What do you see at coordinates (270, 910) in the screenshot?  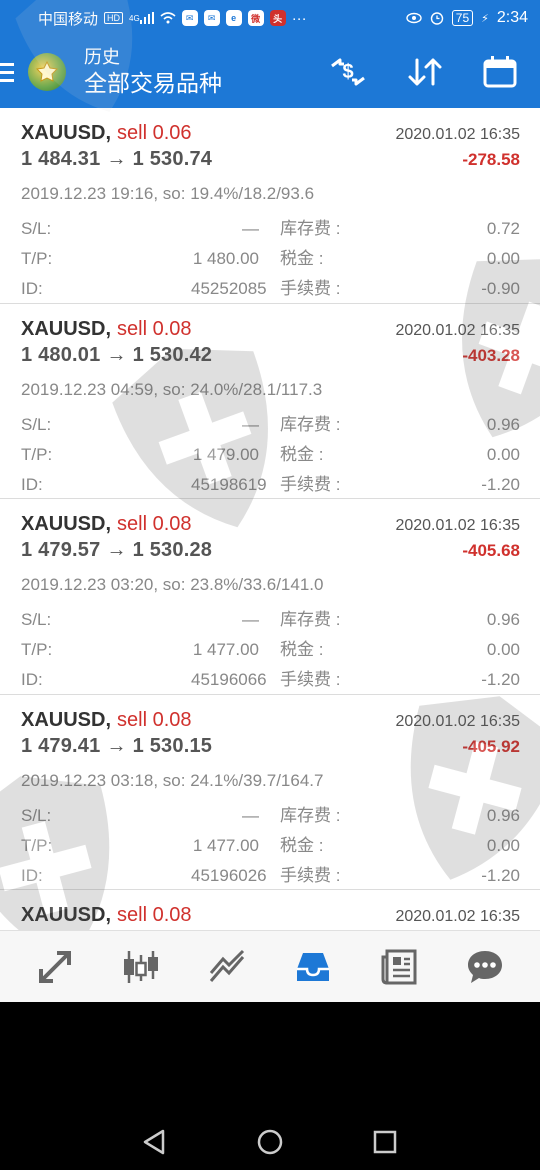 I see `trade-item: XAUUSD, sell 0.08 2020.01.02 16:35` at bounding box center [270, 910].